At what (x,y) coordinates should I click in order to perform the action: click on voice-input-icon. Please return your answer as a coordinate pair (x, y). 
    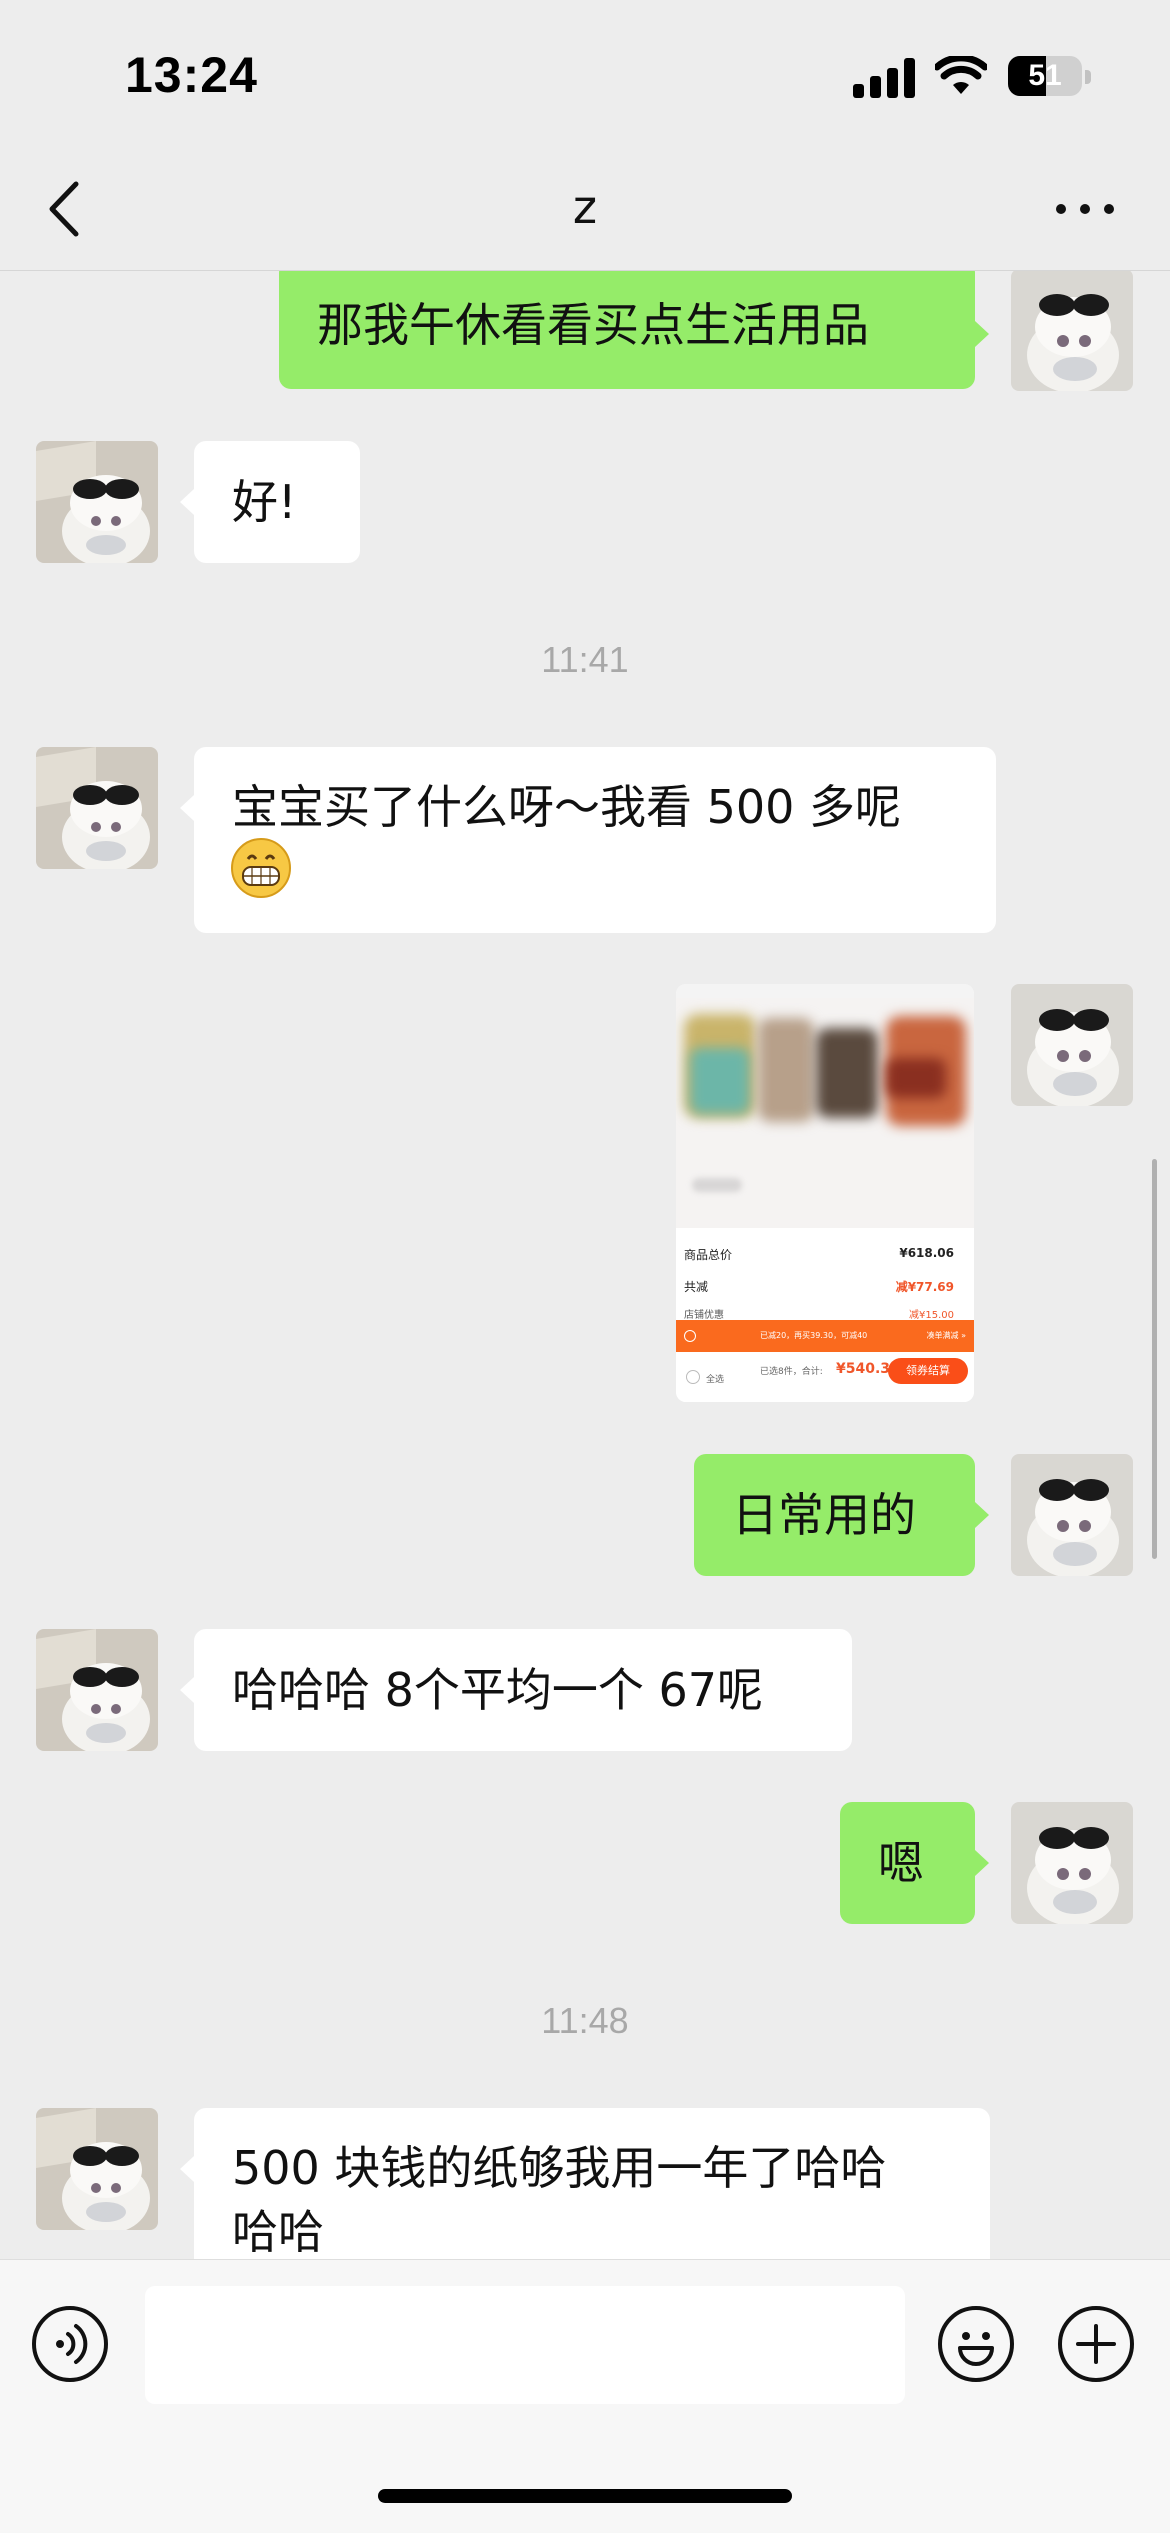
    Looking at the image, I should click on (70, 2344).